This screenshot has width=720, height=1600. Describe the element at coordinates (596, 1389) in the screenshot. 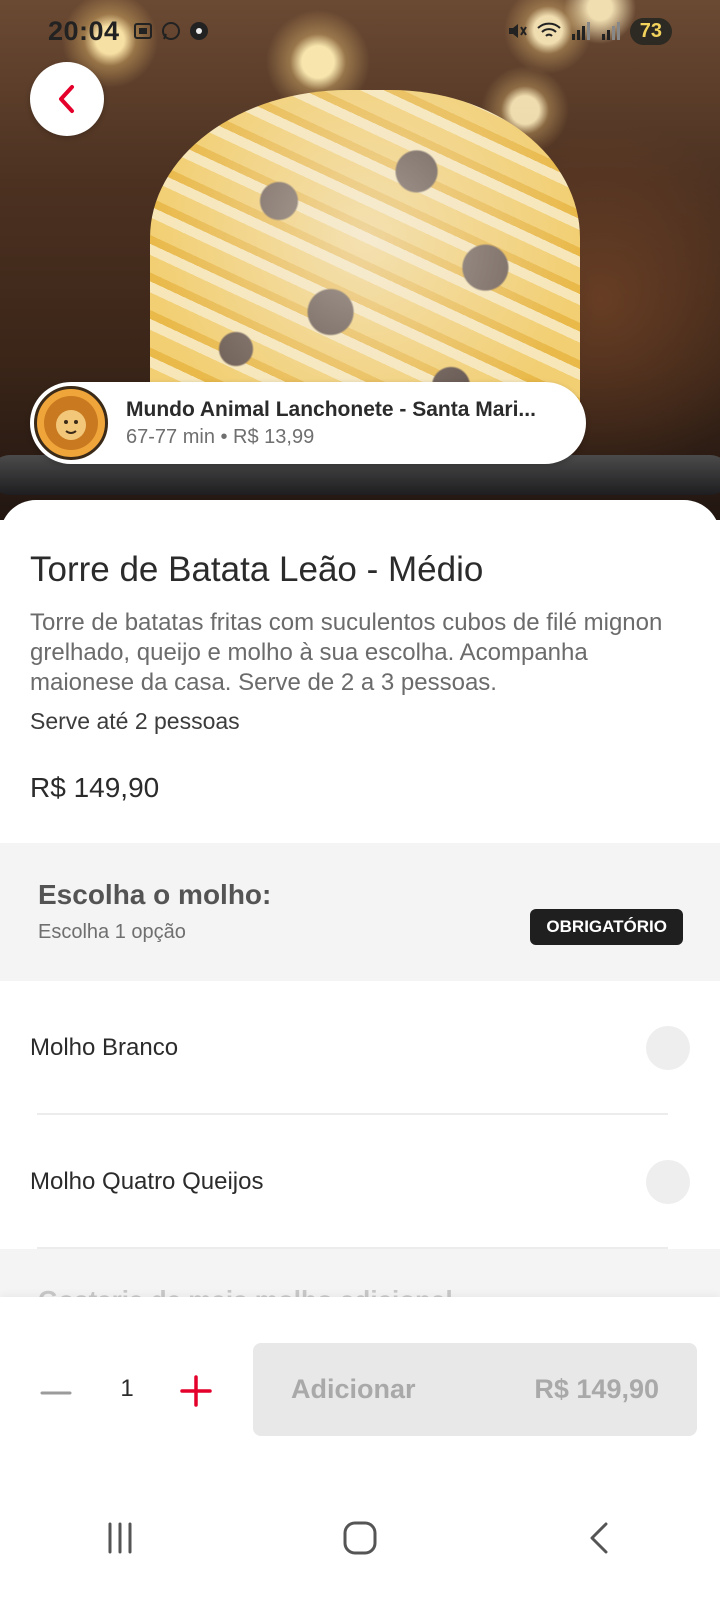

I see `add-button-total: R$ 149,90` at that location.